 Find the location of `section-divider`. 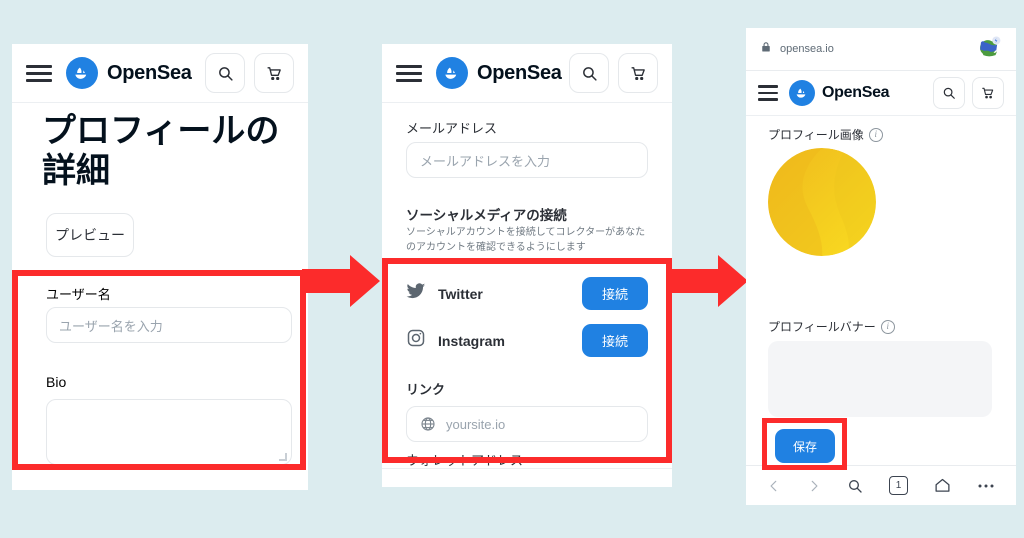

section-divider is located at coordinates (527, 468).